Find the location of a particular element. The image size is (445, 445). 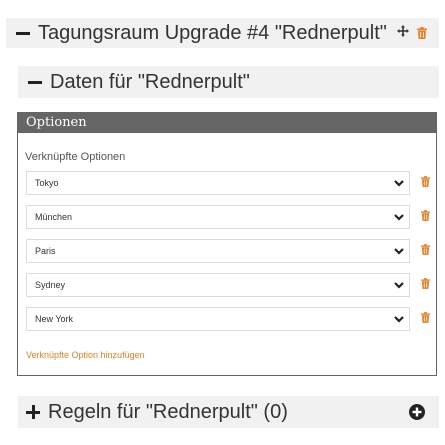

move-icon is located at coordinates (403, 33).